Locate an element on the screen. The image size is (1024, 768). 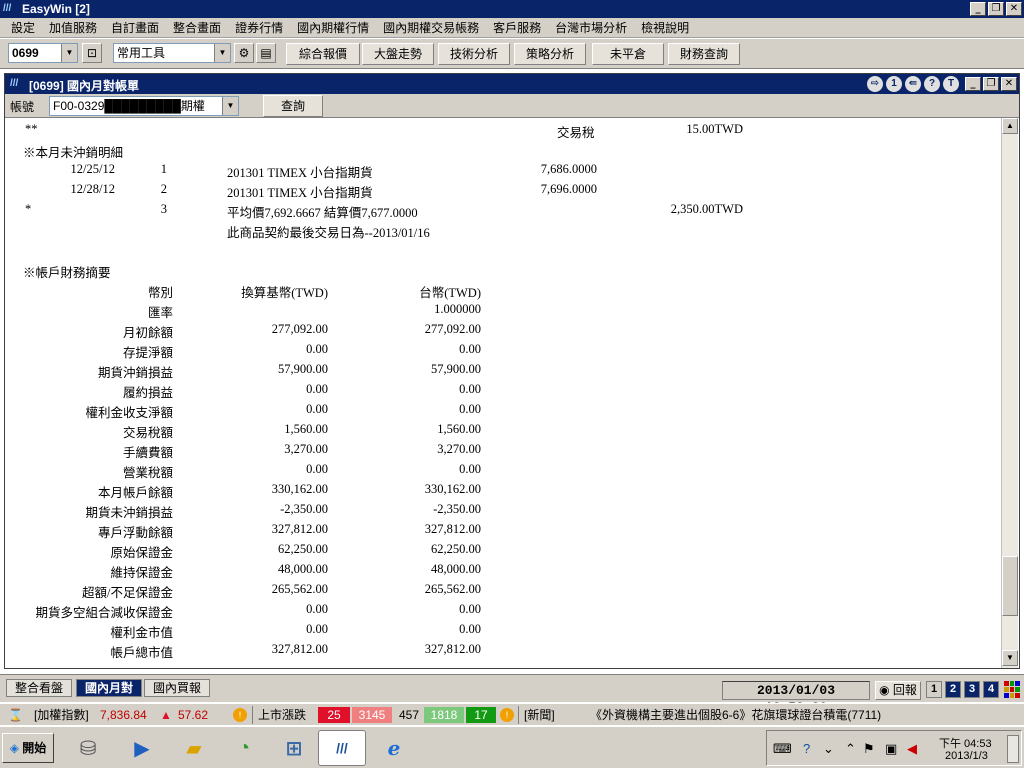
summary-row-twd: 327,812.00 is located at coordinates (452, 529).